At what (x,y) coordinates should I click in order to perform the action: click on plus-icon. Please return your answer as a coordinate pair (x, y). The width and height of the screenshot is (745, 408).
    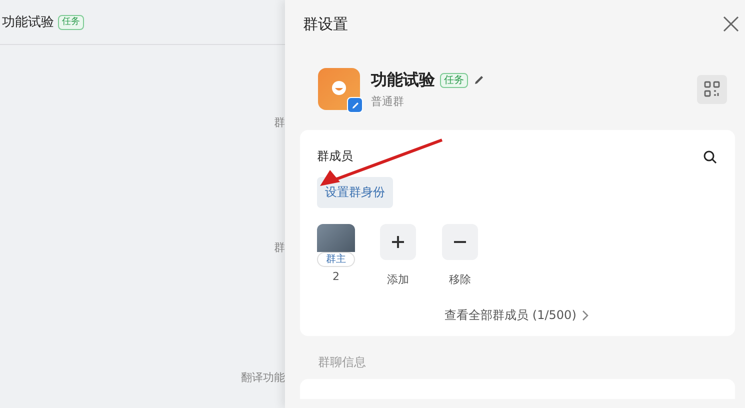
    Looking at the image, I should click on (398, 242).